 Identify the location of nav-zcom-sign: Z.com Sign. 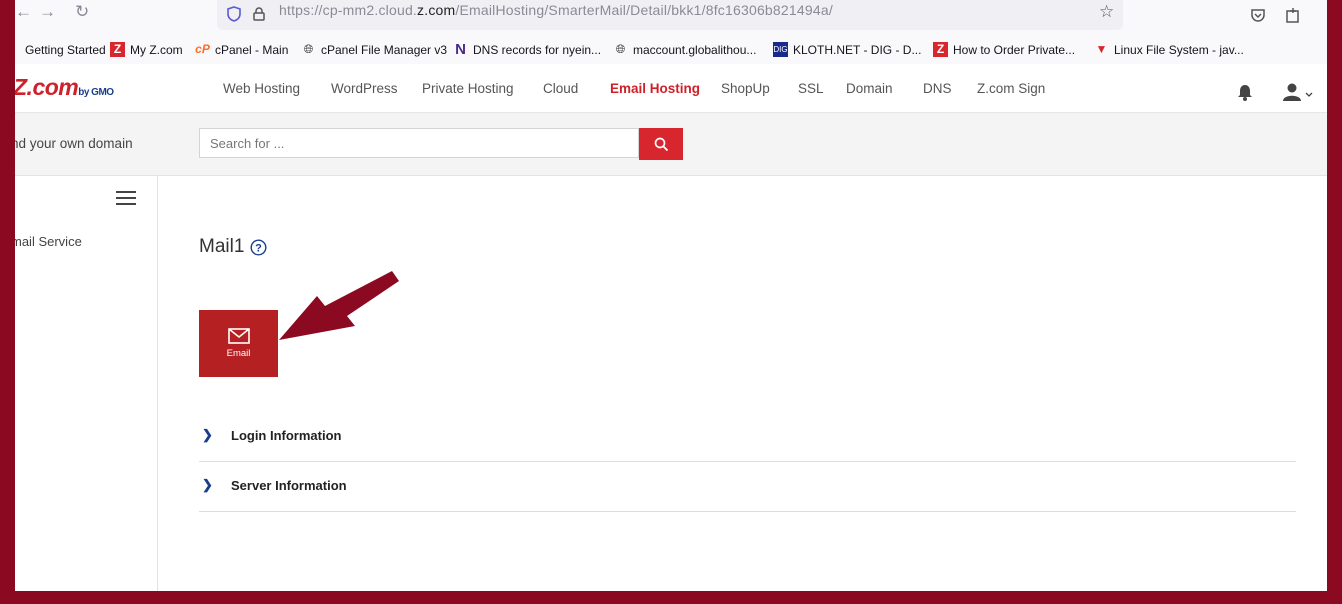
(1011, 88).